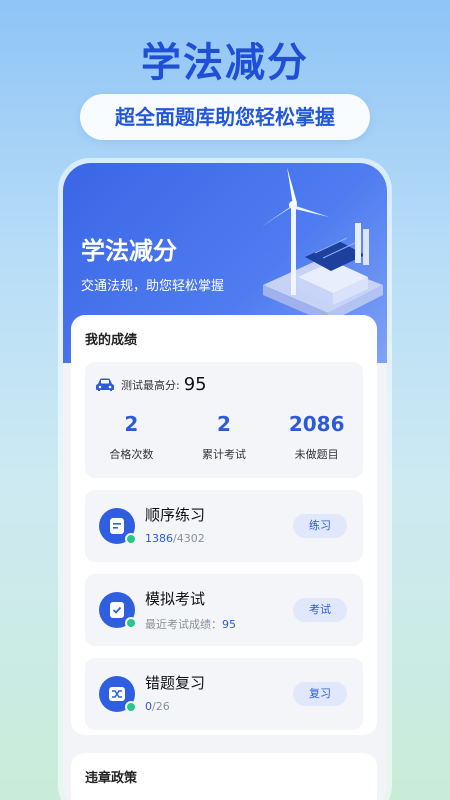  I want to click on progress-total: /4302, so click(189, 538).